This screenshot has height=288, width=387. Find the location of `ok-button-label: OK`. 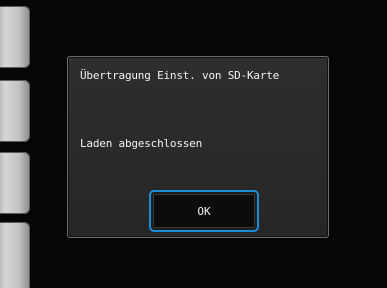

ok-button-label: OK is located at coordinates (204, 211).